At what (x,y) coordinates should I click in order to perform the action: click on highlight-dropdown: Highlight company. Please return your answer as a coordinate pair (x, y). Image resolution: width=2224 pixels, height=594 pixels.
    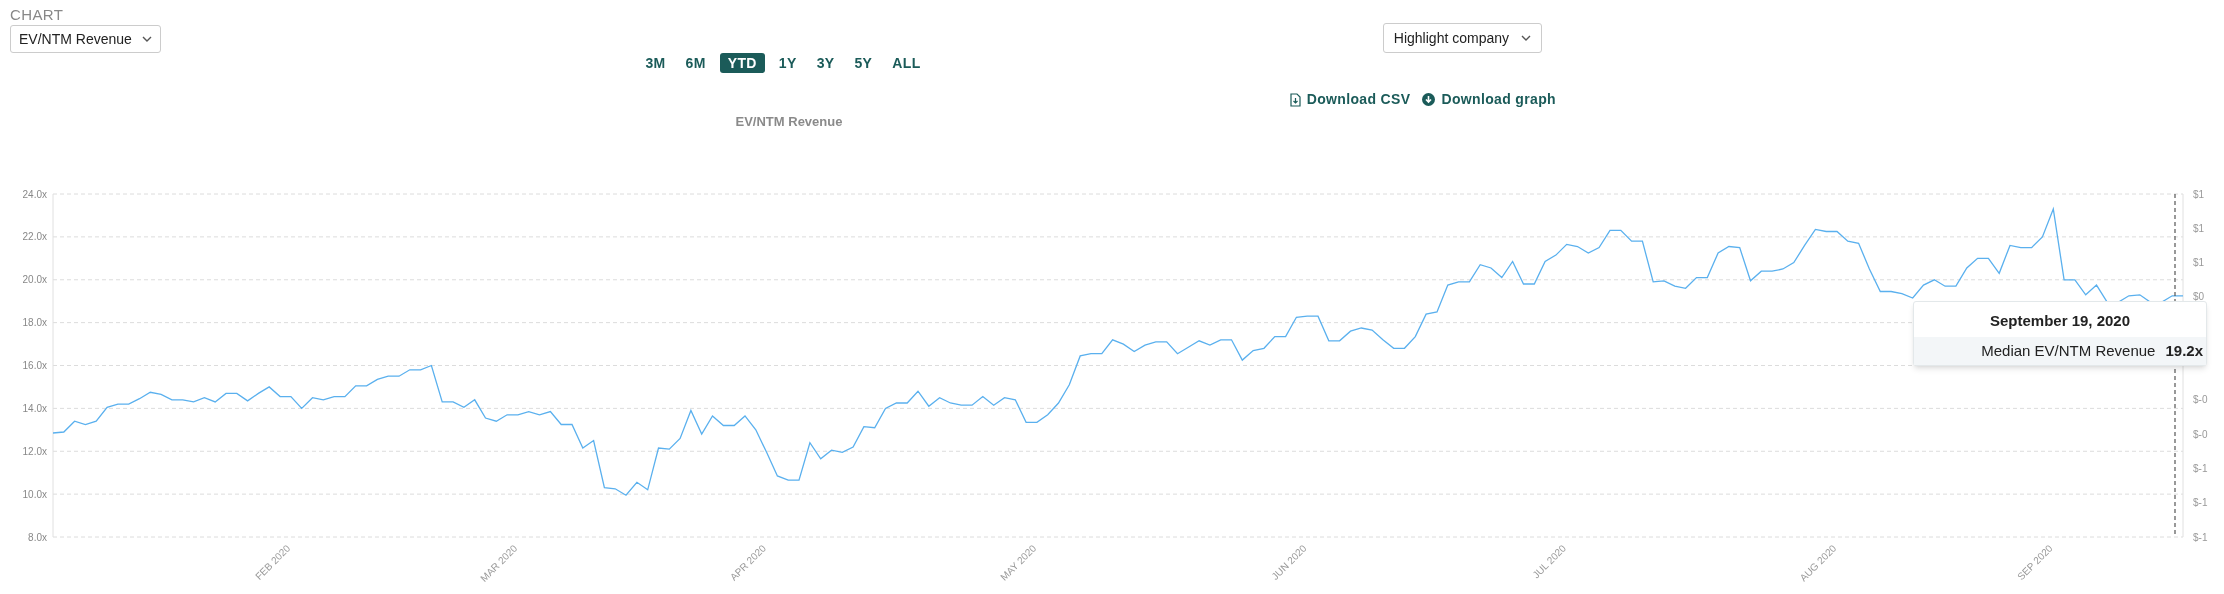
    Looking at the image, I should click on (1462, 38).